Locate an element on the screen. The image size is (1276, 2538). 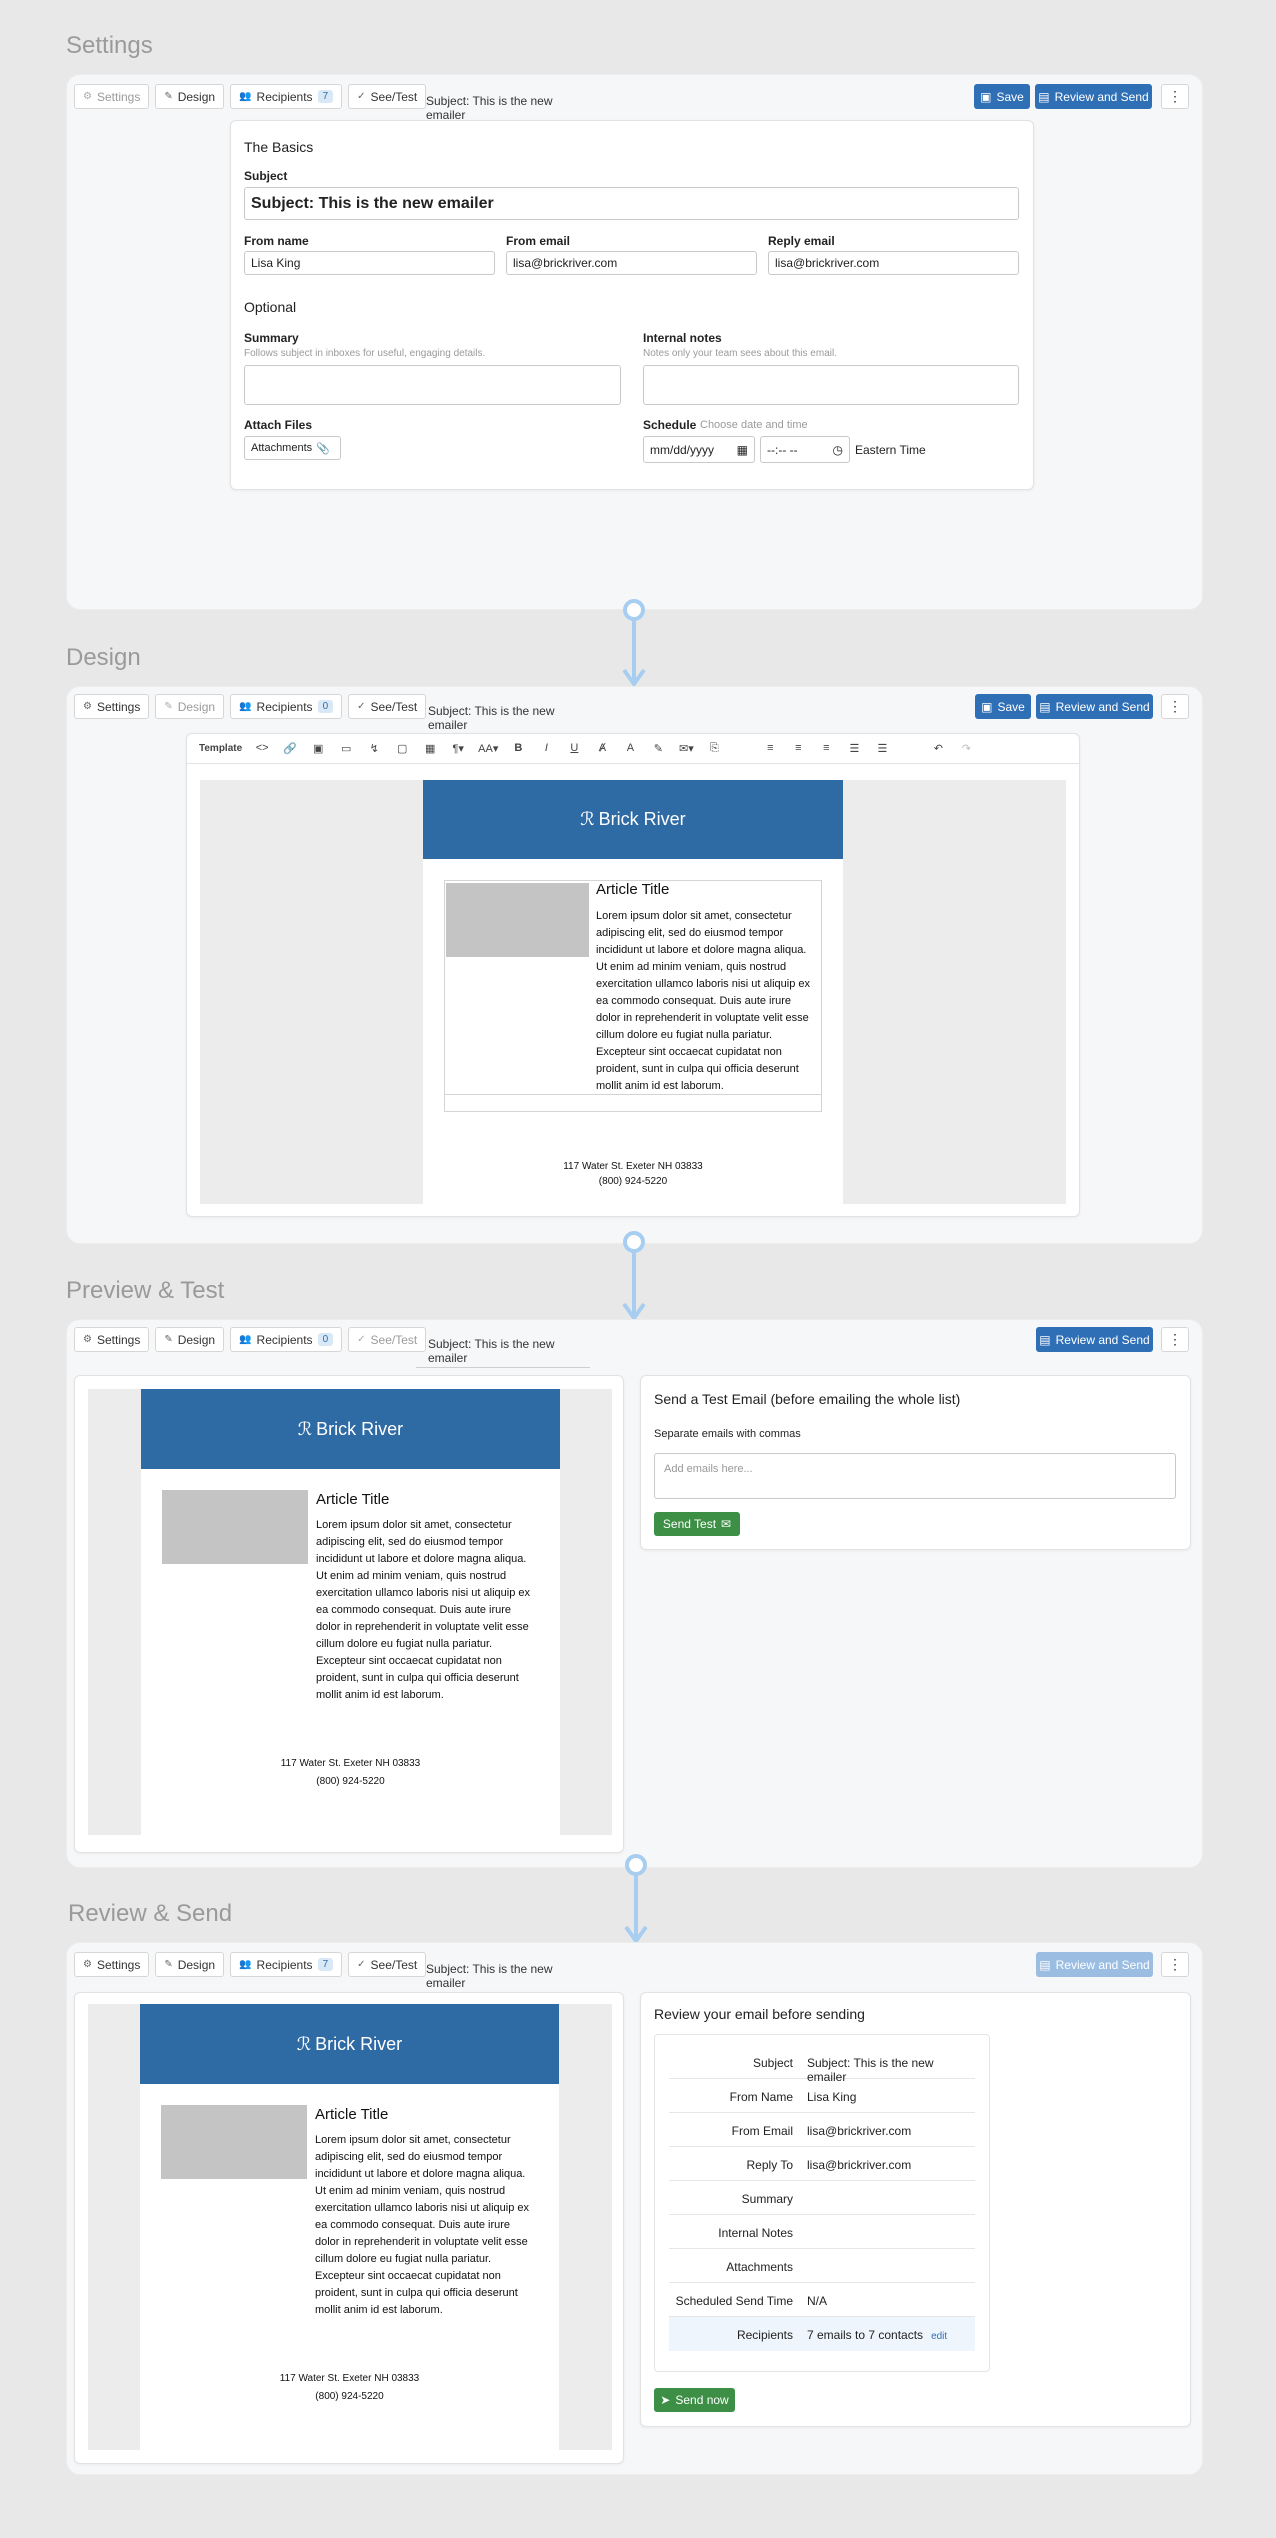
review-row-recipients: Recipients 7 emails to 7 contacts edit is located at coordinates (822, 2334).